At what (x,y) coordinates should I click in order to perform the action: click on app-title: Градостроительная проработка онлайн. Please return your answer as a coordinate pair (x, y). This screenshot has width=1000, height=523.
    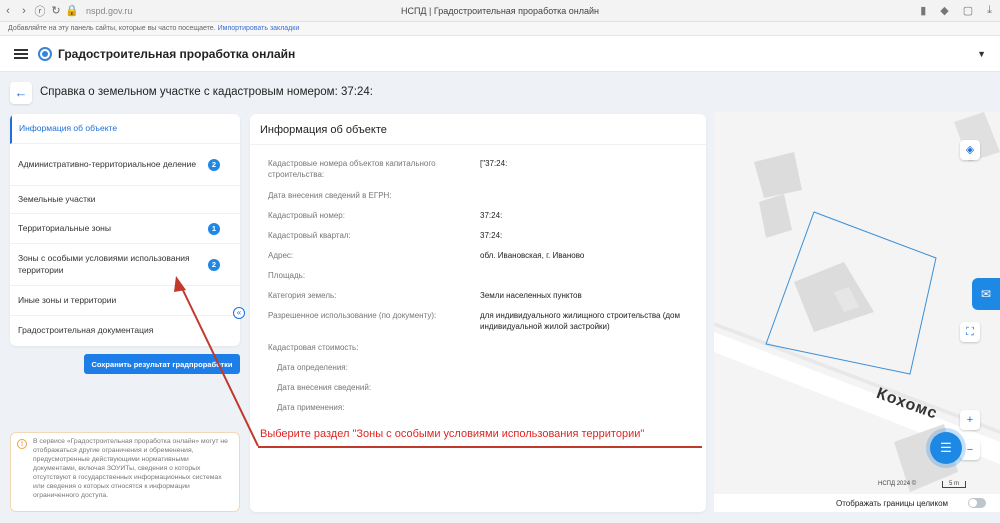
    Looking at the image, I should click on (177, 53).